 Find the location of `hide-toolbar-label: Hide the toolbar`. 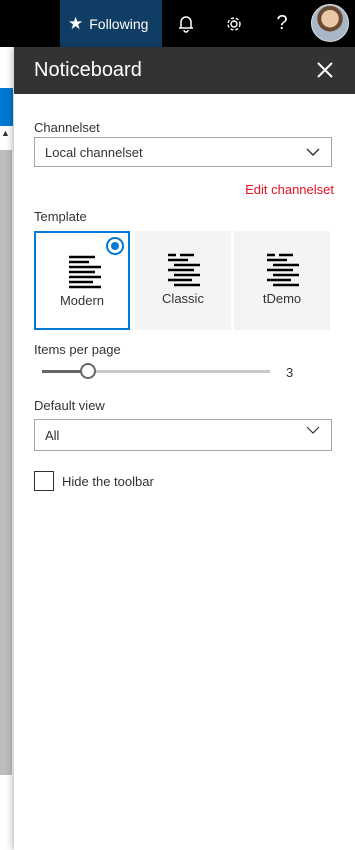

hide-toolbar-label: Hide the toolbar is located at coordinates (108, 481).